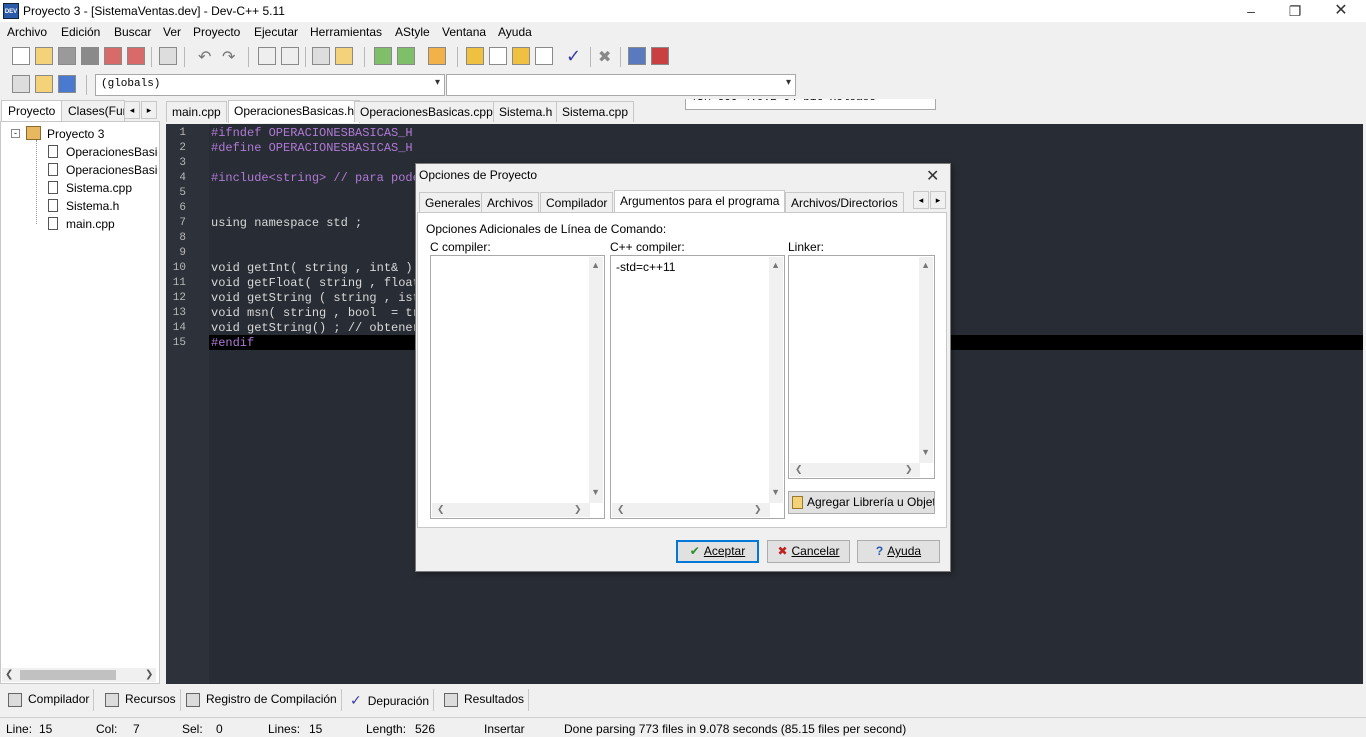  What do you see at coordinates (515, 32) in the screenshot?
I see `menu-ayuda: Ayuda` at bounding box center [515, 32].